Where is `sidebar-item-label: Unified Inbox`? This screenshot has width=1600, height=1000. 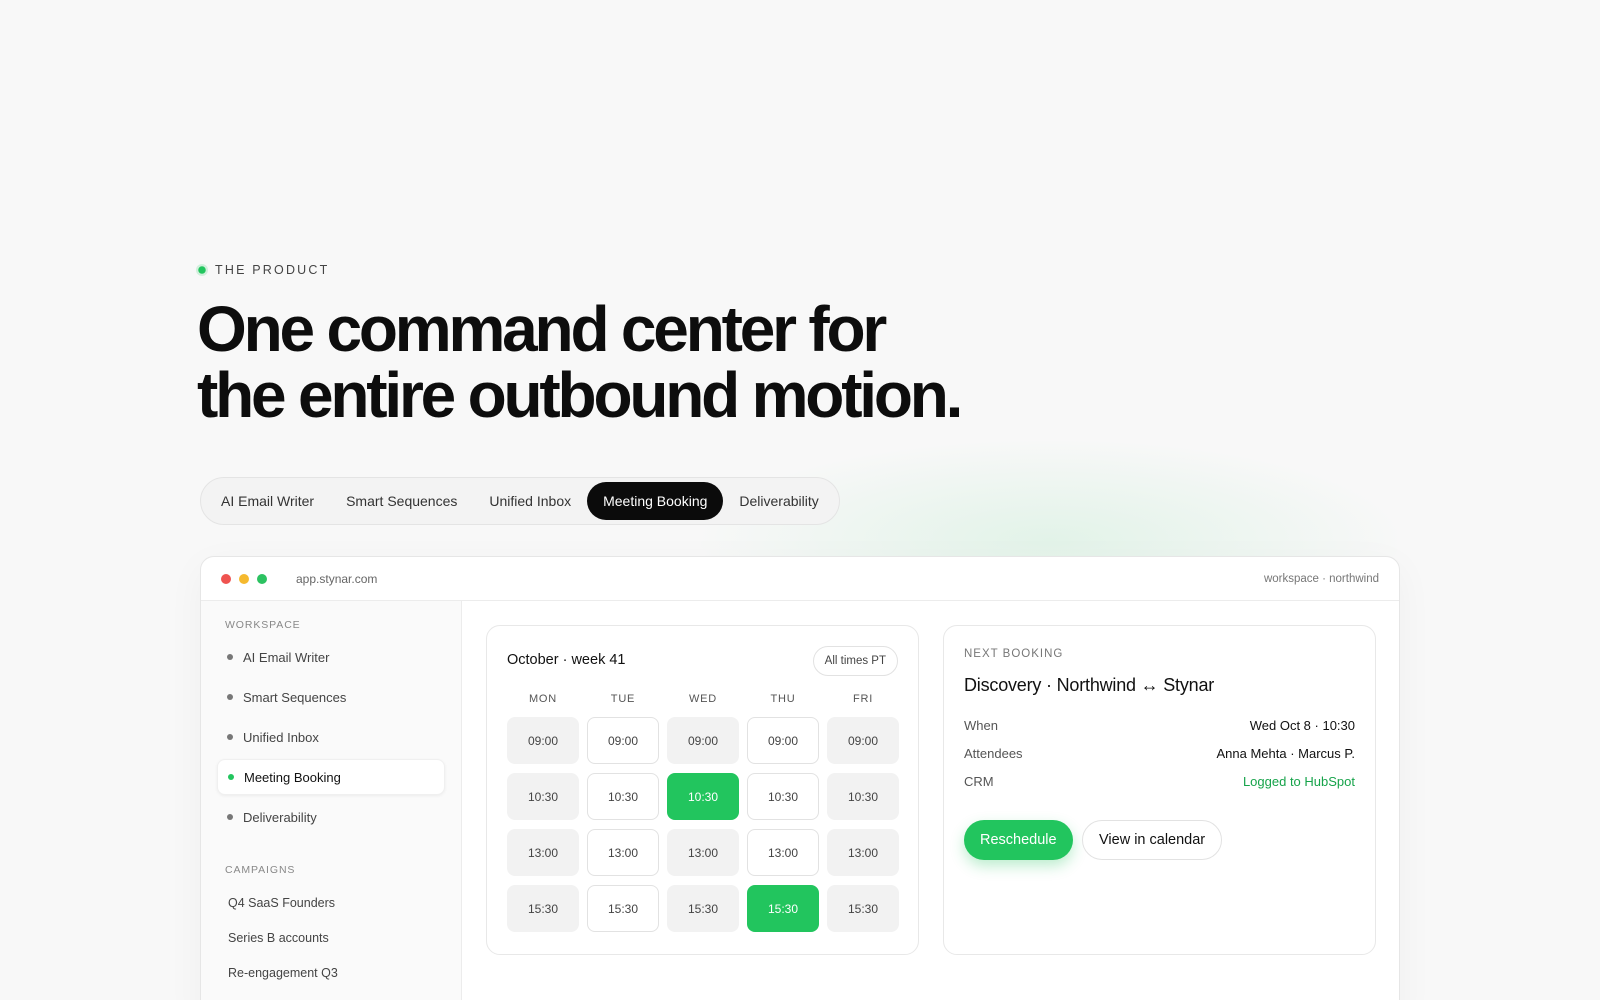 sidebar-item-label: Unified Inbox is located at coordinates (281, 737).